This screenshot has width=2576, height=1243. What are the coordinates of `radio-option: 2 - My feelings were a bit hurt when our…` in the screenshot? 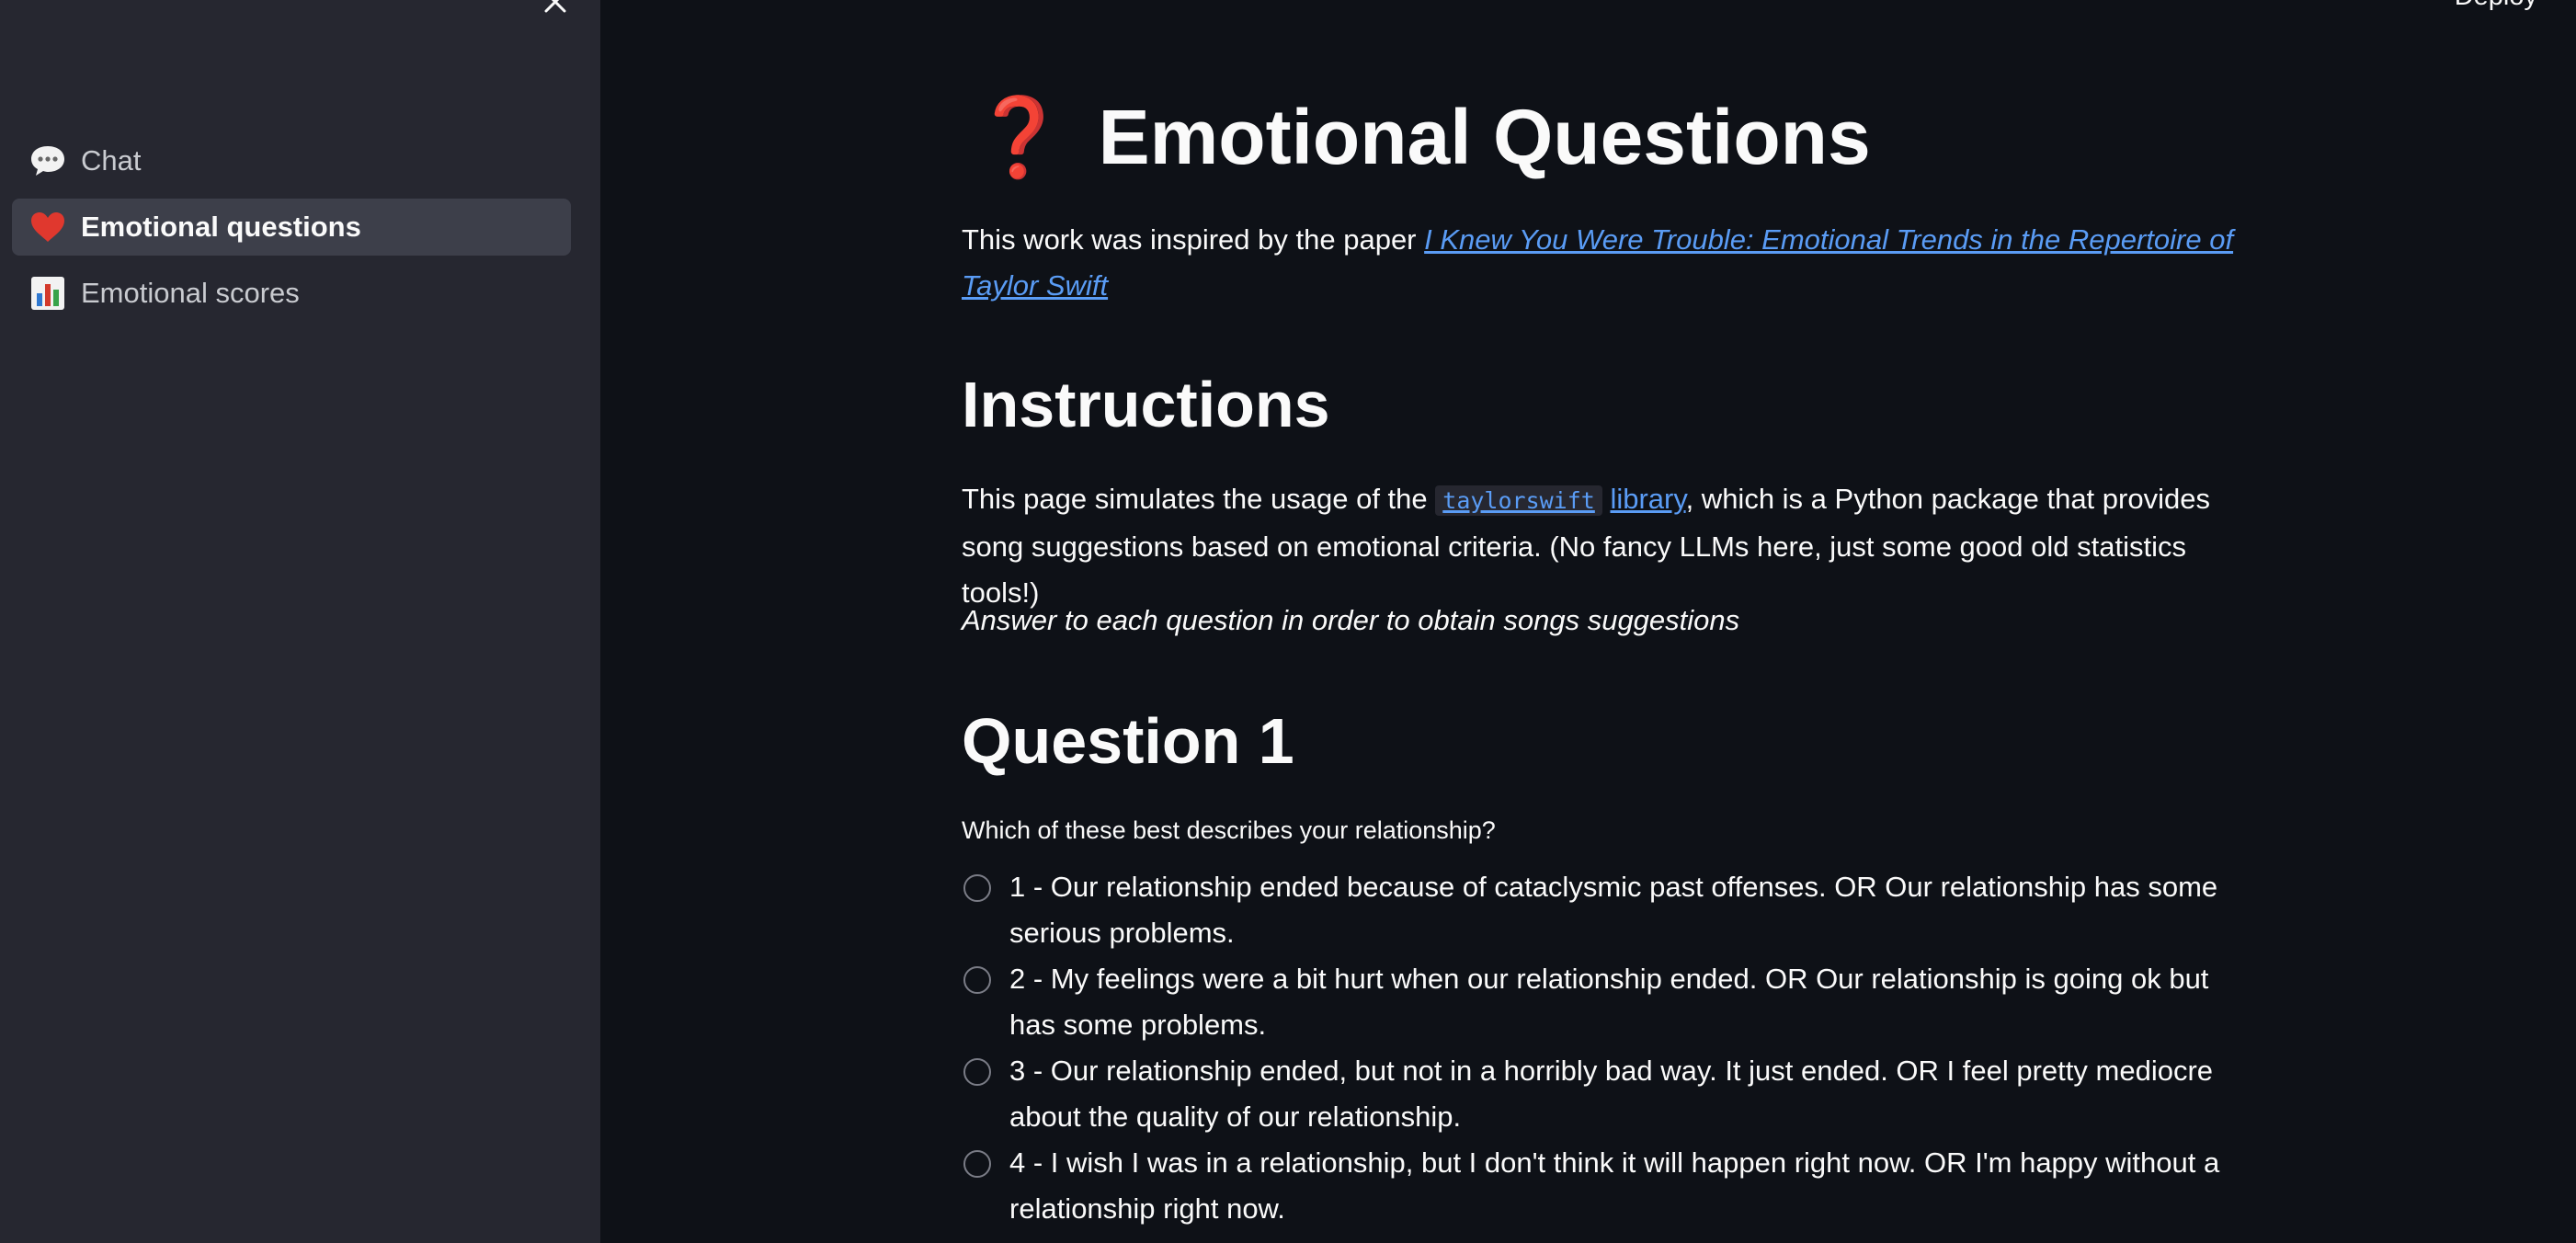 It's located at (1605, 1002).